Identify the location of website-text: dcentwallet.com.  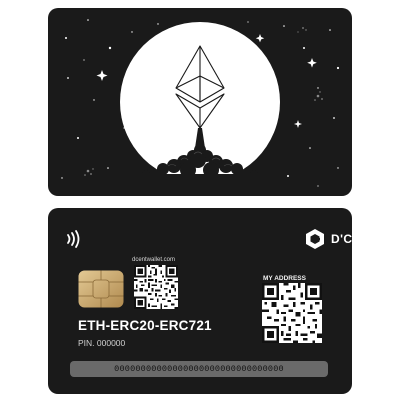
(154, 260).